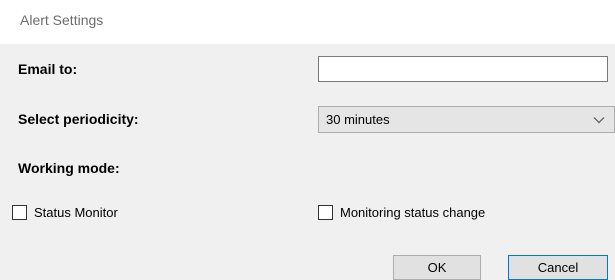 This screenshot has height=280, width=615. I want to click on email-label: Email to:, so click(48, 69).